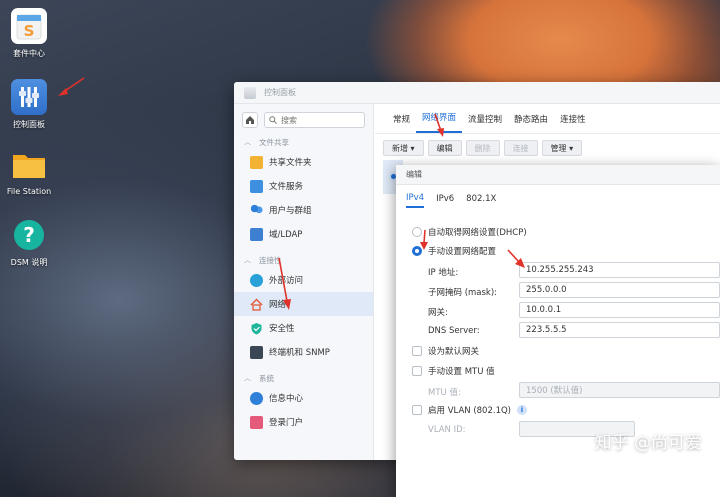 Image resolution: width=720 pixels, height=497 pixels. I want to click on package-center-icon: S, so click(29, 26).